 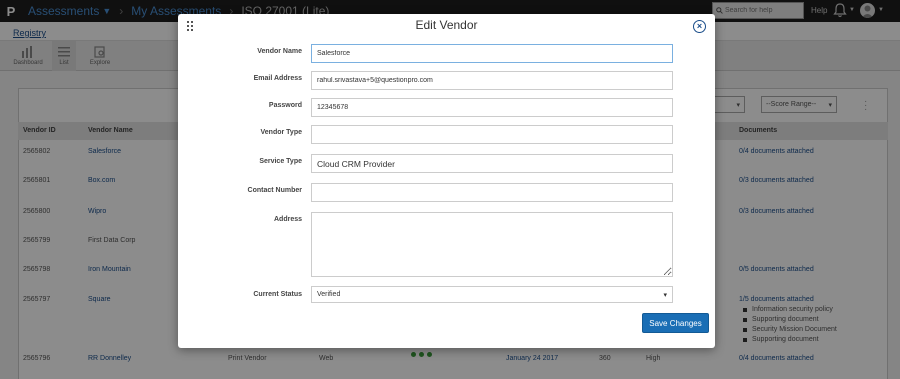 What do you see at coordinates (675, 323) in the screenshot?
I see `save-changes-button: Save Changes` at bounding box center [675, 323].